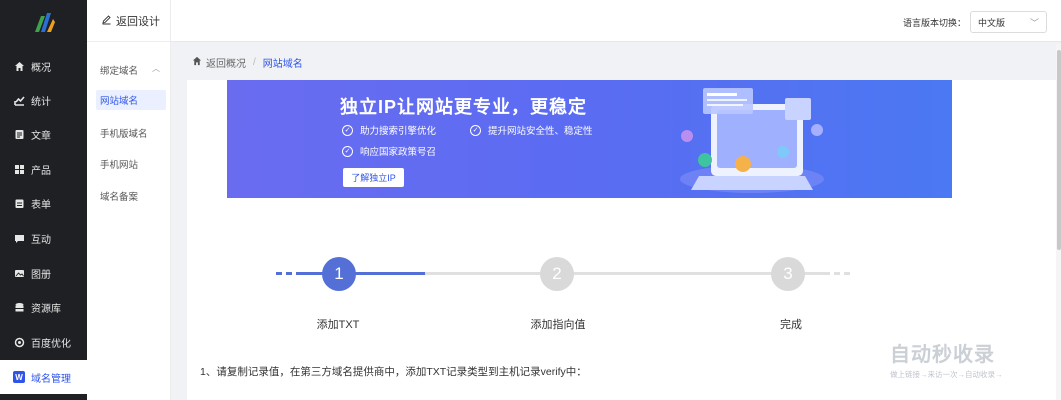  What do you see at coordinates (282, 64) in the screenshot?
I see `breadcrumb-current: 网站域名` at bounding box center [282, 64].